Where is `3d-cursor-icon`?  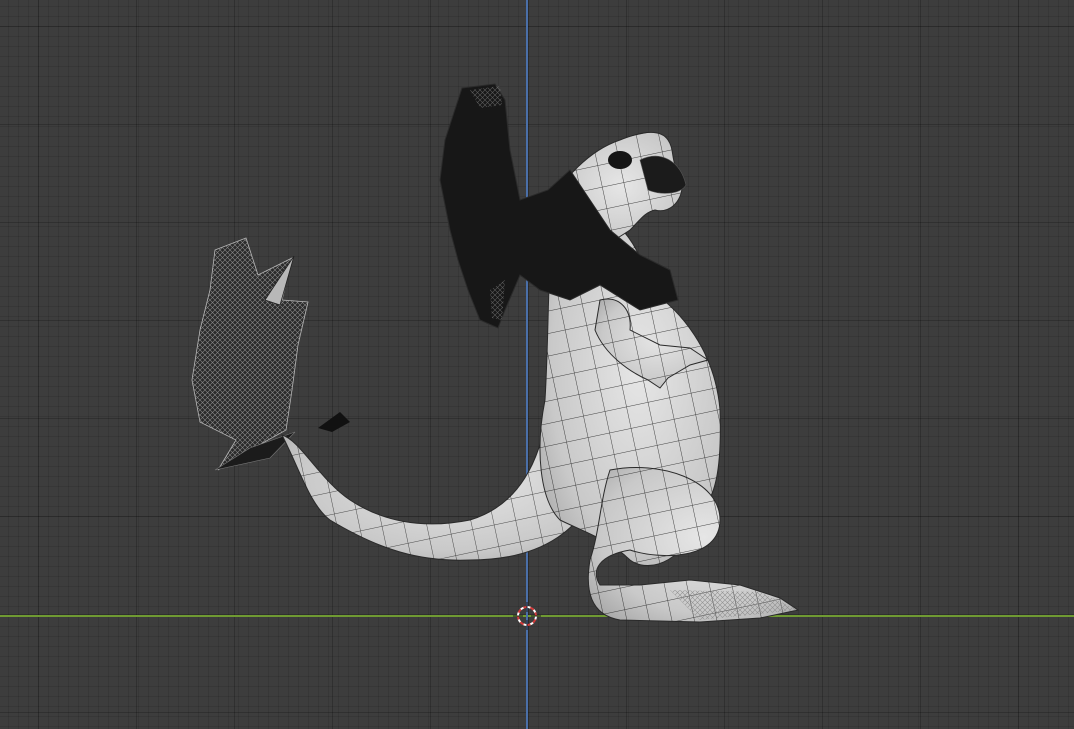 3d-cursor-icon is located at coordinates (527, 616).